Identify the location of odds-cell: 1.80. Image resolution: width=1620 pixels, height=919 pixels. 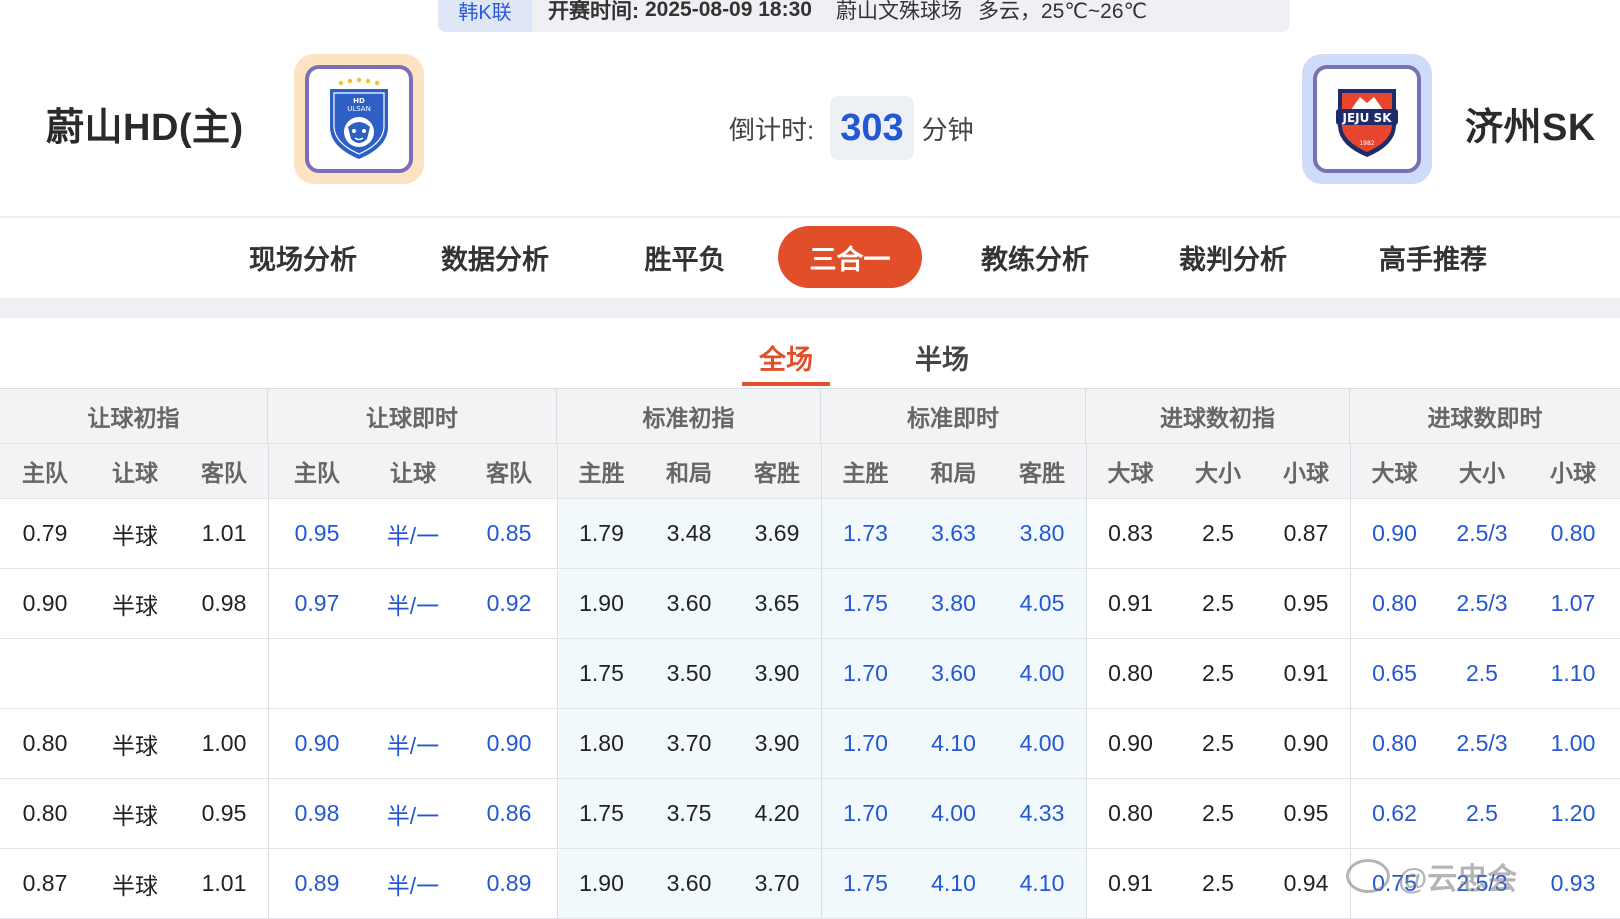
(601, 743).